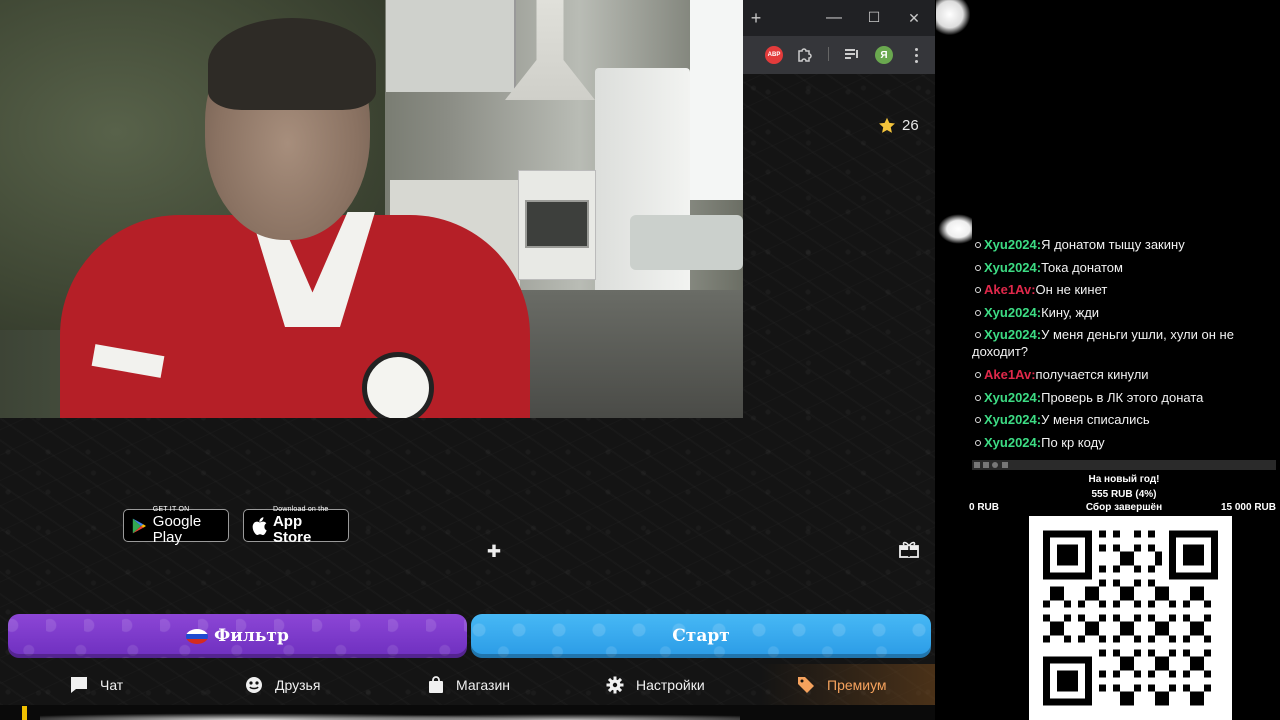 This screenshot has width=1280, height=720. Describe the element at coordinates (398, 385) in the screenshot. I see `video-shirt-badge` at that location.